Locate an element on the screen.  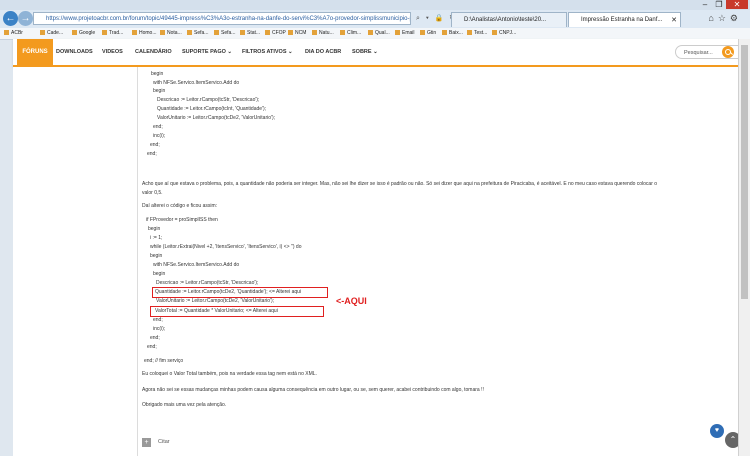
post-paragraph: Daí alterei o código e ficou assim: is located at coordinates (180, 206).